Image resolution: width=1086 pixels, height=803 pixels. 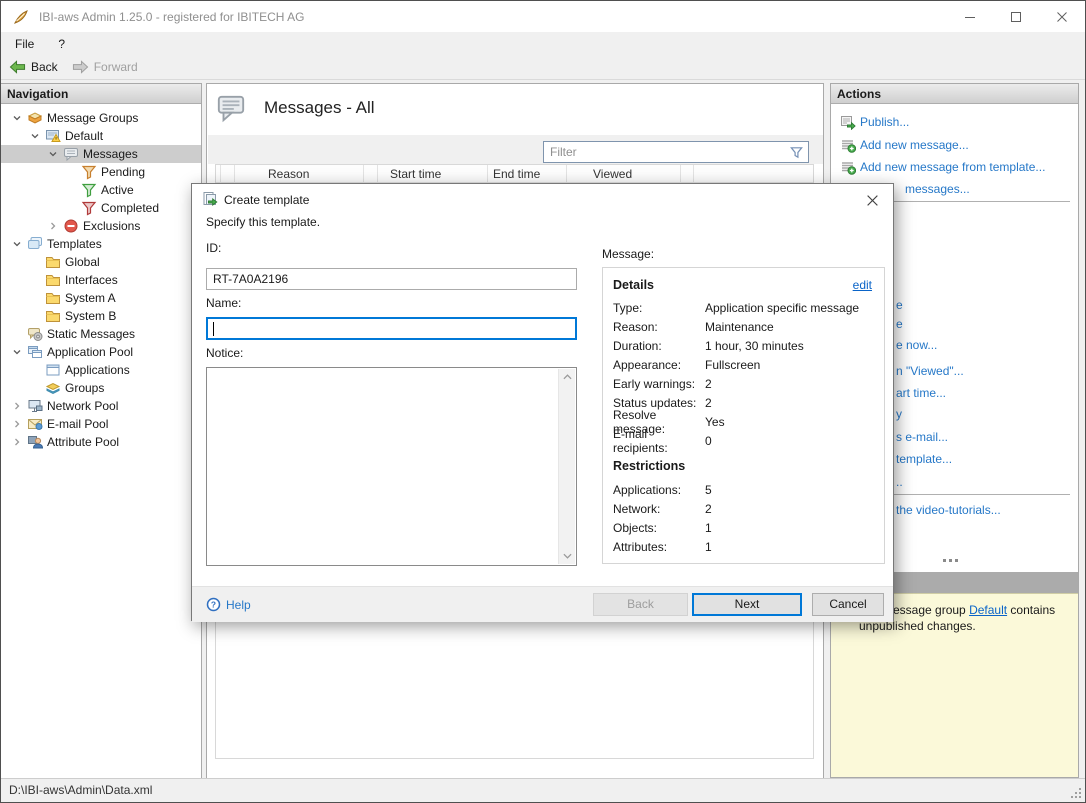 I want to click on maximize-button, so click(x=1016, y=16).